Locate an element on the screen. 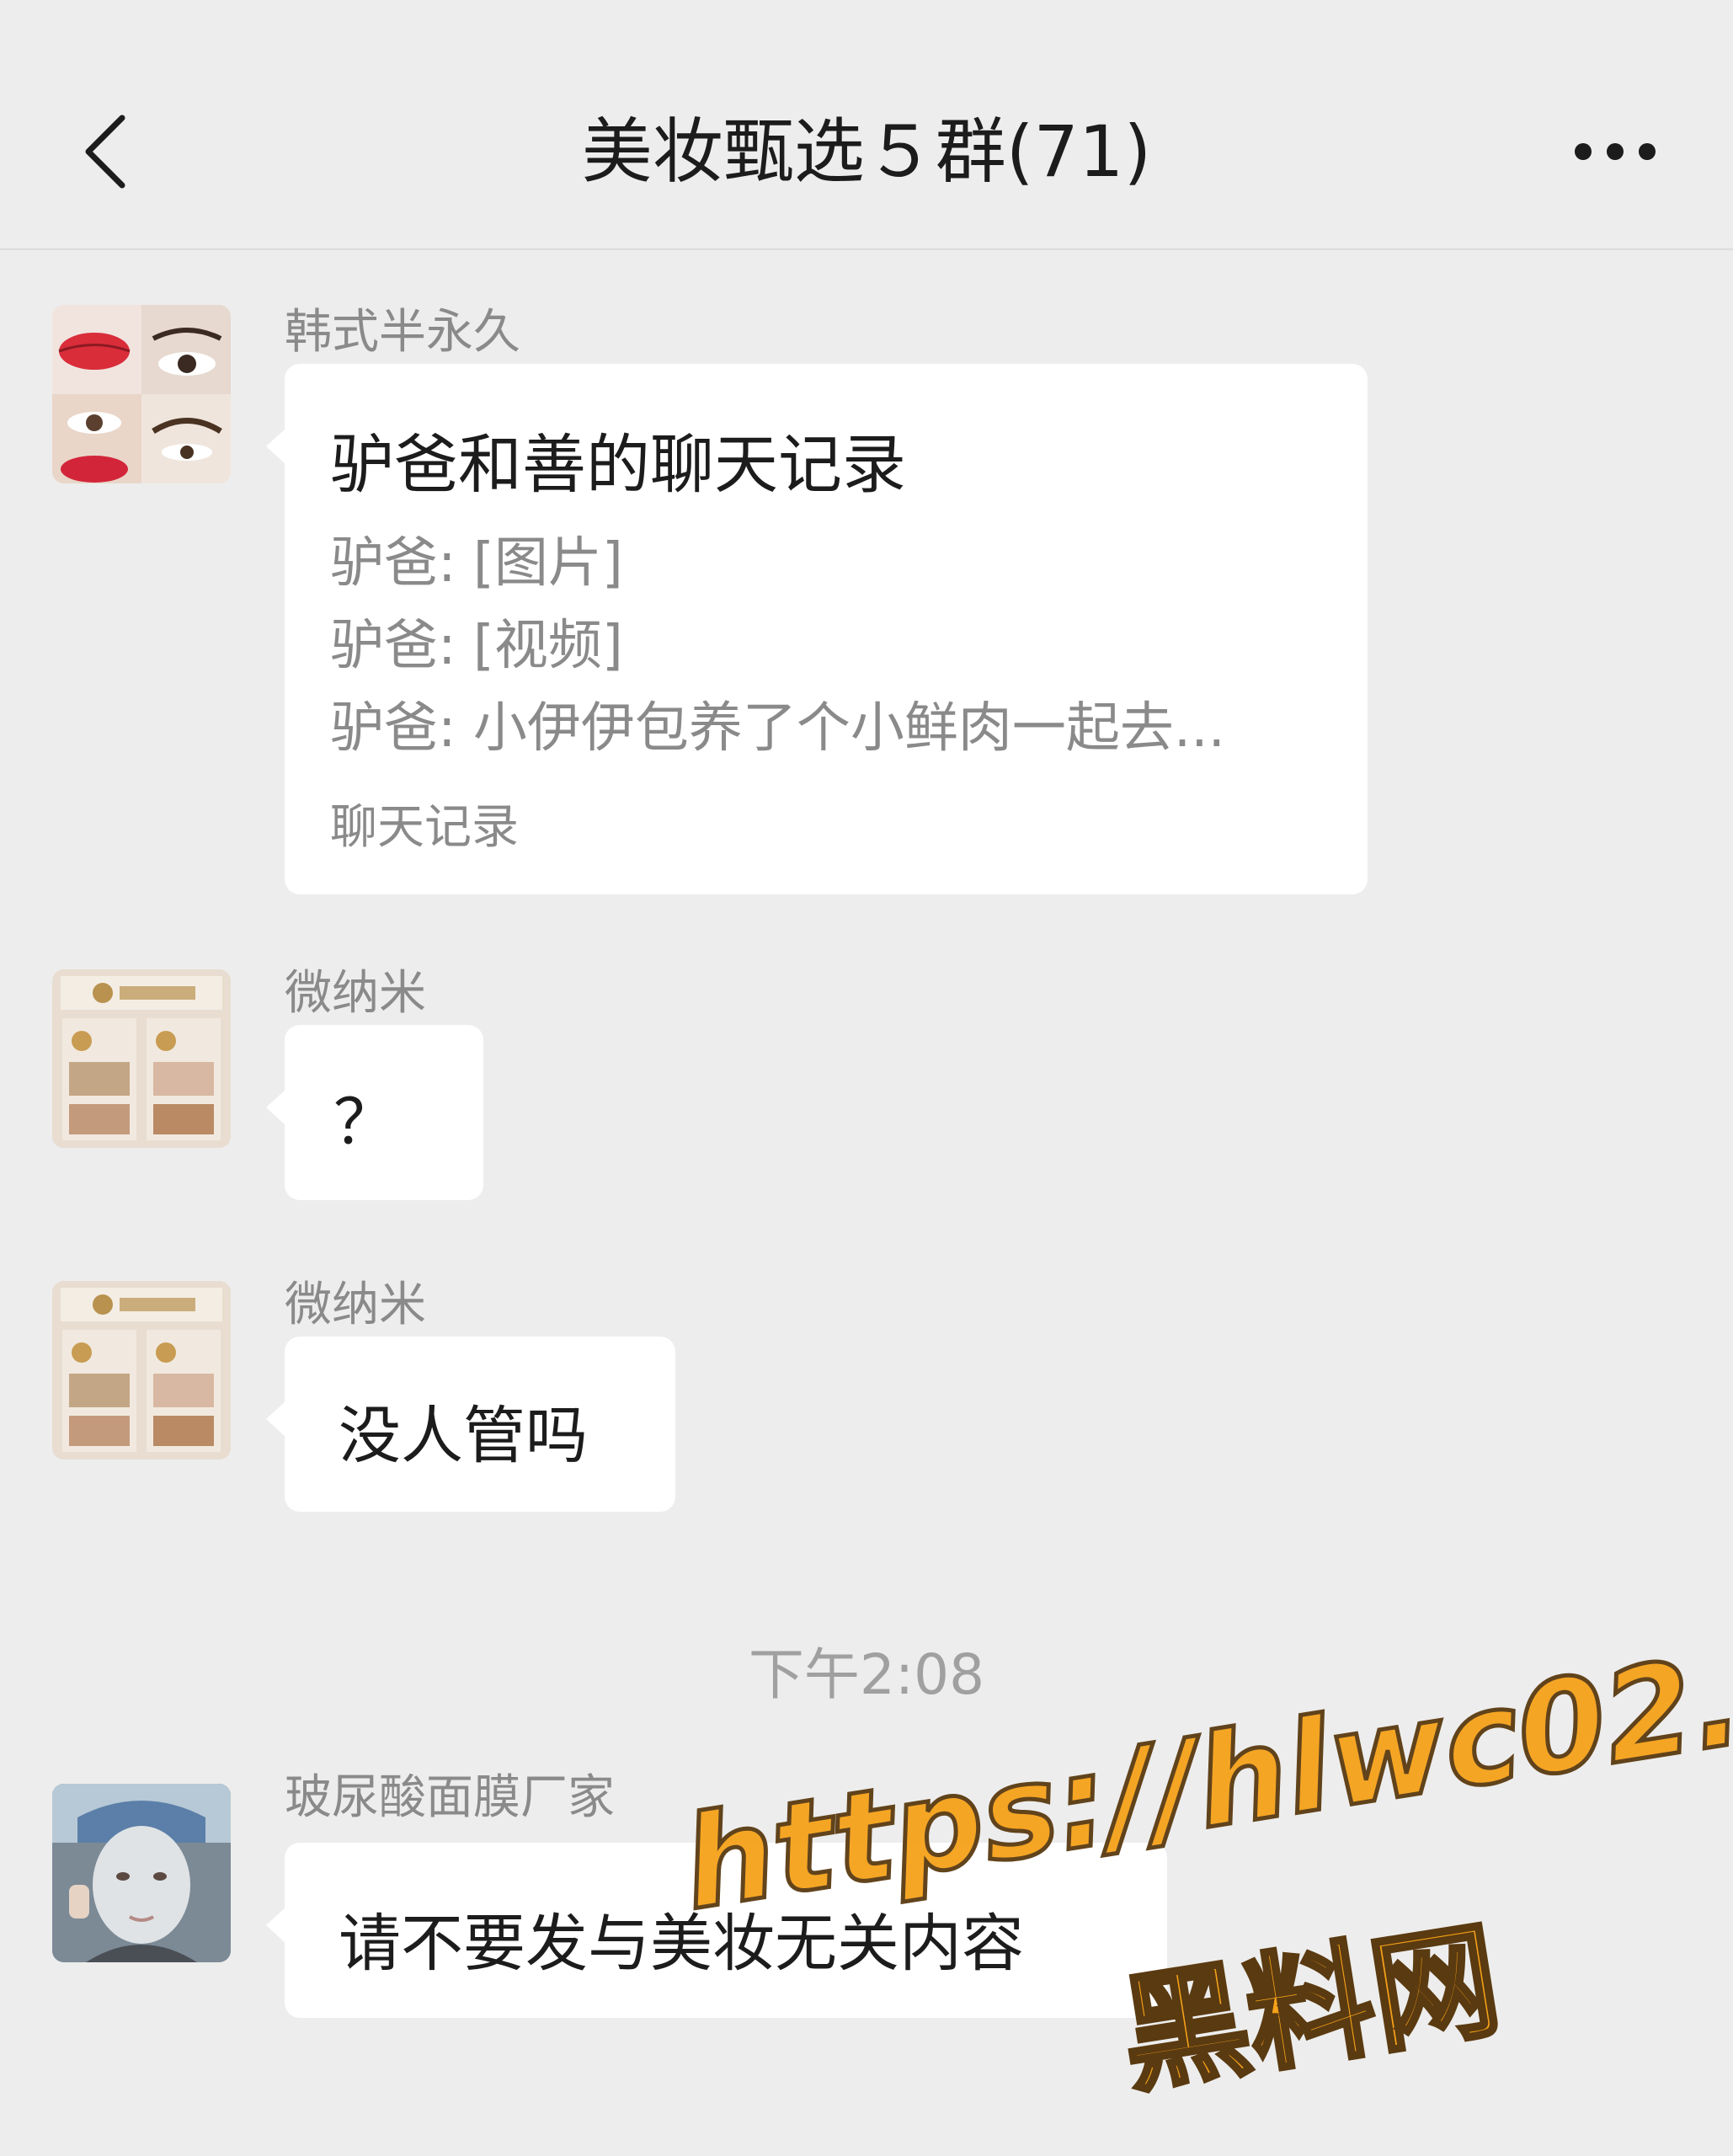 This screenshot has width=1733, height=2156. face-mask-photo is located at coordinates (141, 1873).